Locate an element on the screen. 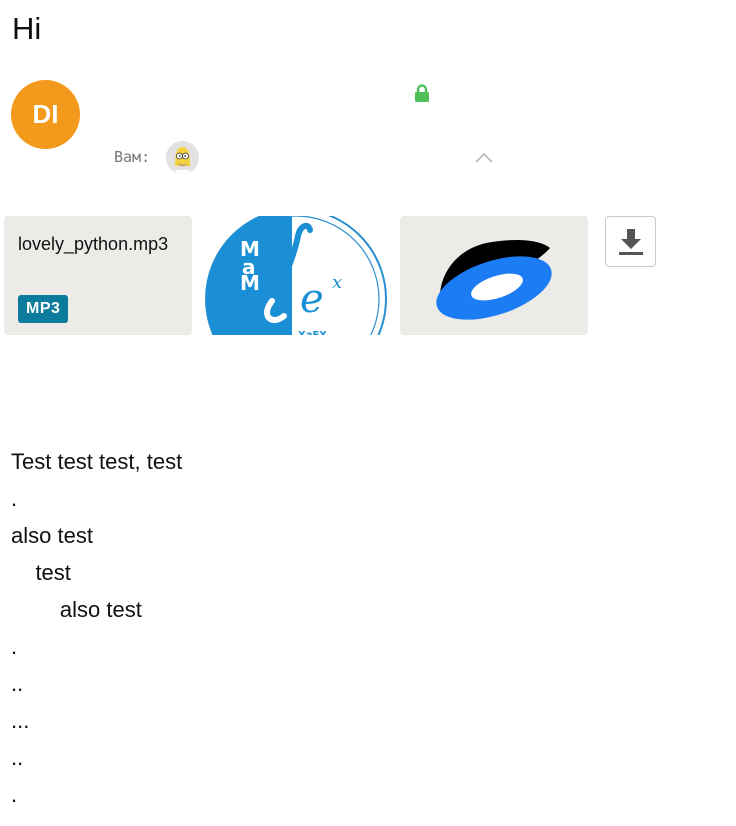 The height and width of the screenshot is (826, 736). svg-text: e is located at coordinates (312, 299).